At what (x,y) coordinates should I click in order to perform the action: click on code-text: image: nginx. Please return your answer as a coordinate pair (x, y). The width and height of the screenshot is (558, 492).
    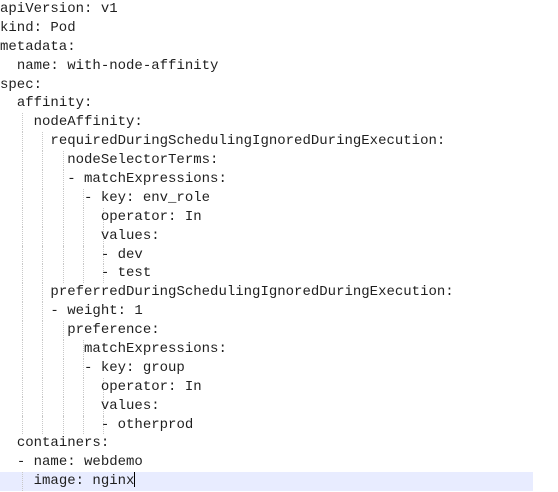
    Looking at the image, I should click on (84, 481).